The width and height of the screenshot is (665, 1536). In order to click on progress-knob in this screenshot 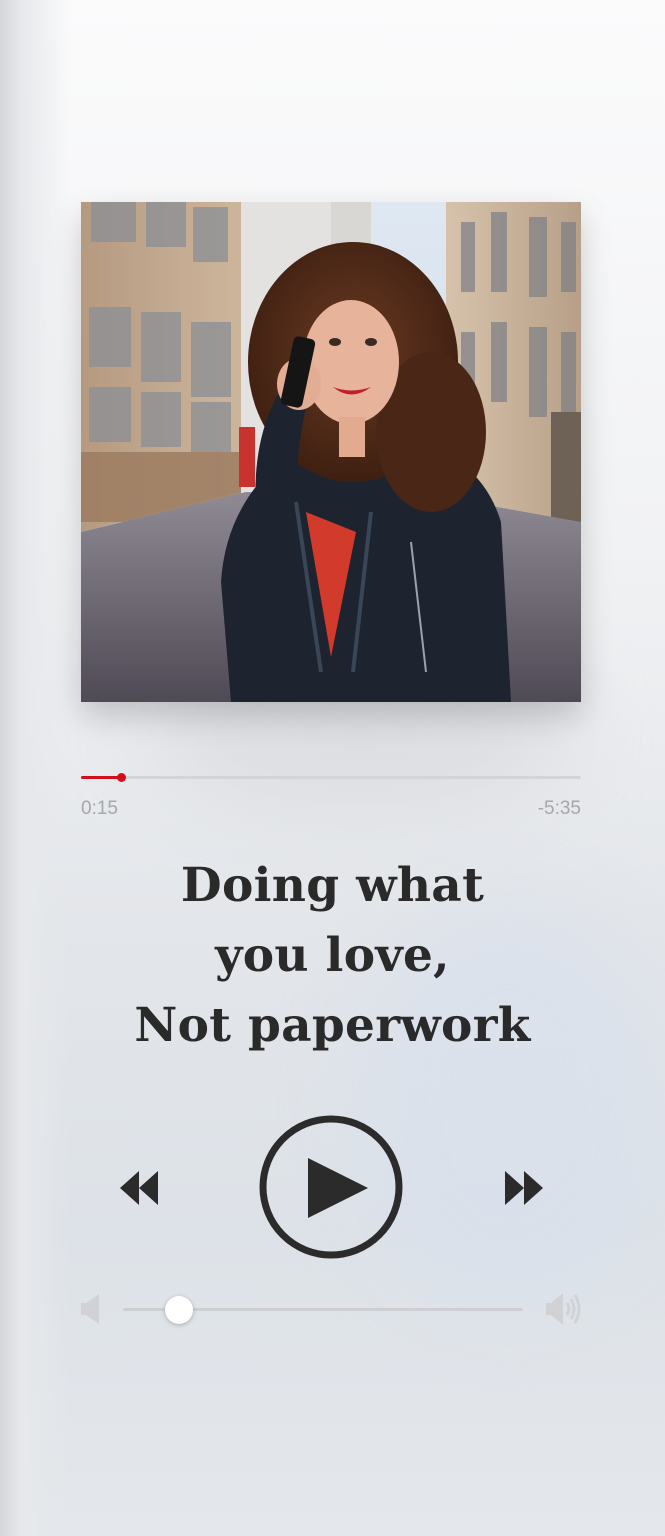, I will do `click(121, 777)`.